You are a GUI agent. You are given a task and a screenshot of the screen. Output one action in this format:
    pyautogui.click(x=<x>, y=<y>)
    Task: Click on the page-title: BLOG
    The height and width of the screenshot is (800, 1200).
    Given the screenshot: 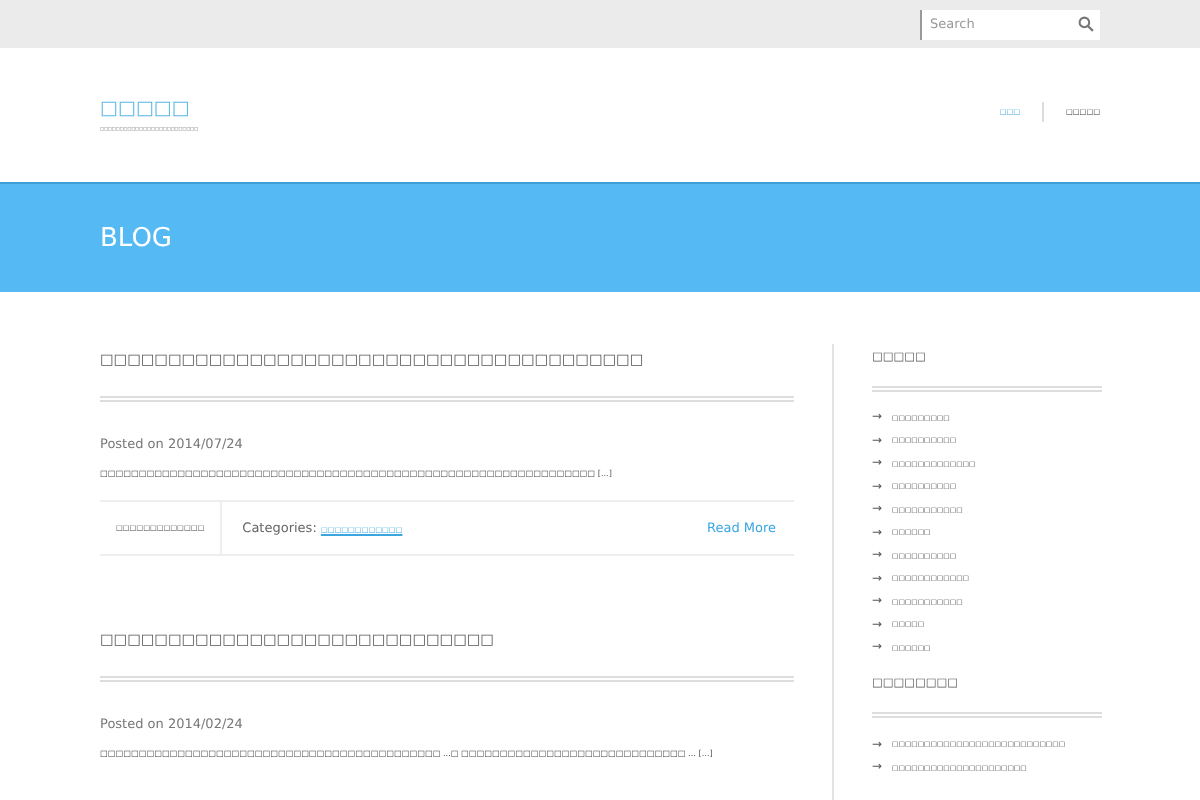 What is the action you would take?
    pyautogui.click(x=136, y=238)
    